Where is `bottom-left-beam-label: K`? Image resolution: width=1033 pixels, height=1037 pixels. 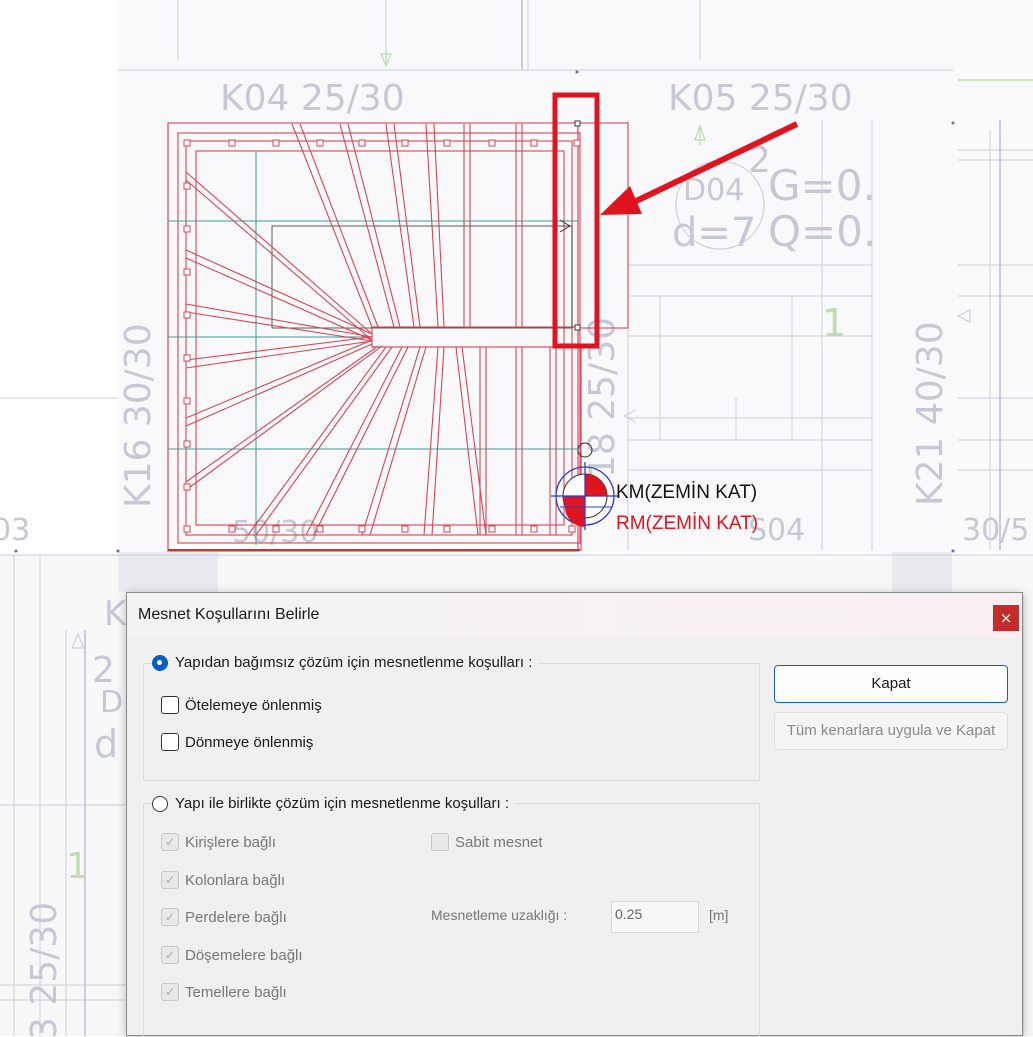
bottom-left-beam-label: K is located at coordinates (116, 614).